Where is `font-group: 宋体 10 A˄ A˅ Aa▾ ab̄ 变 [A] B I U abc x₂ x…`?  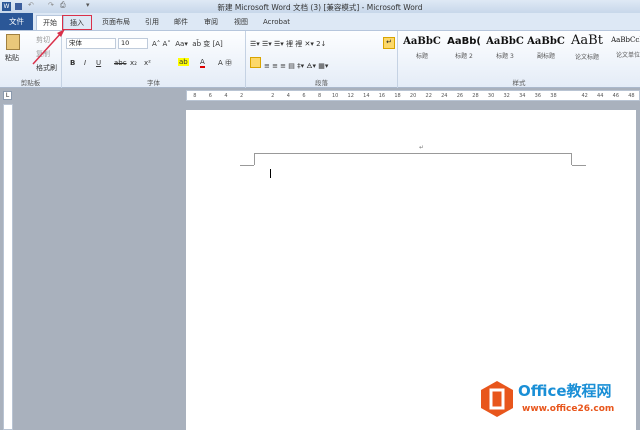 font-group: 宋体 10 A˄ A˅ Aa▾ ab̄ 变 [A] B I U abc x₂ x… is located at coordinates (154, 59).